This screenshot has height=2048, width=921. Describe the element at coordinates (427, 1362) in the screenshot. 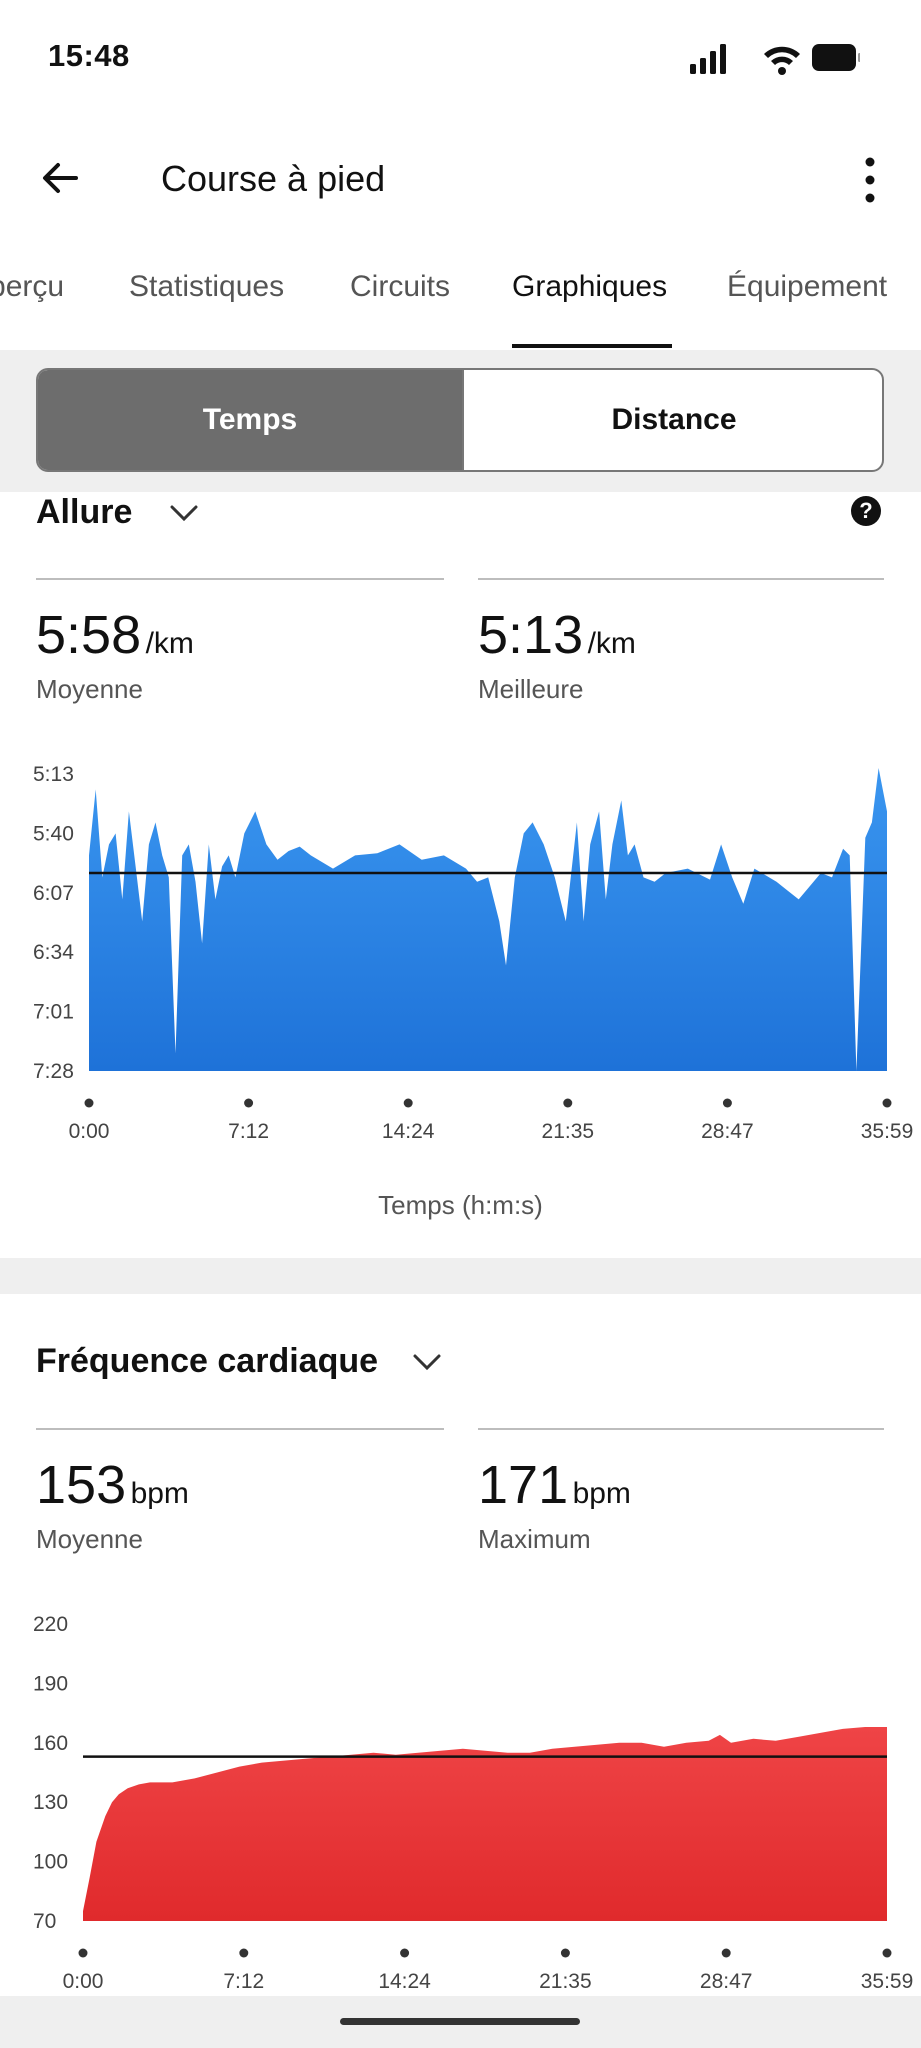

I see `hr-dropdown-chevron-icon` at that location.